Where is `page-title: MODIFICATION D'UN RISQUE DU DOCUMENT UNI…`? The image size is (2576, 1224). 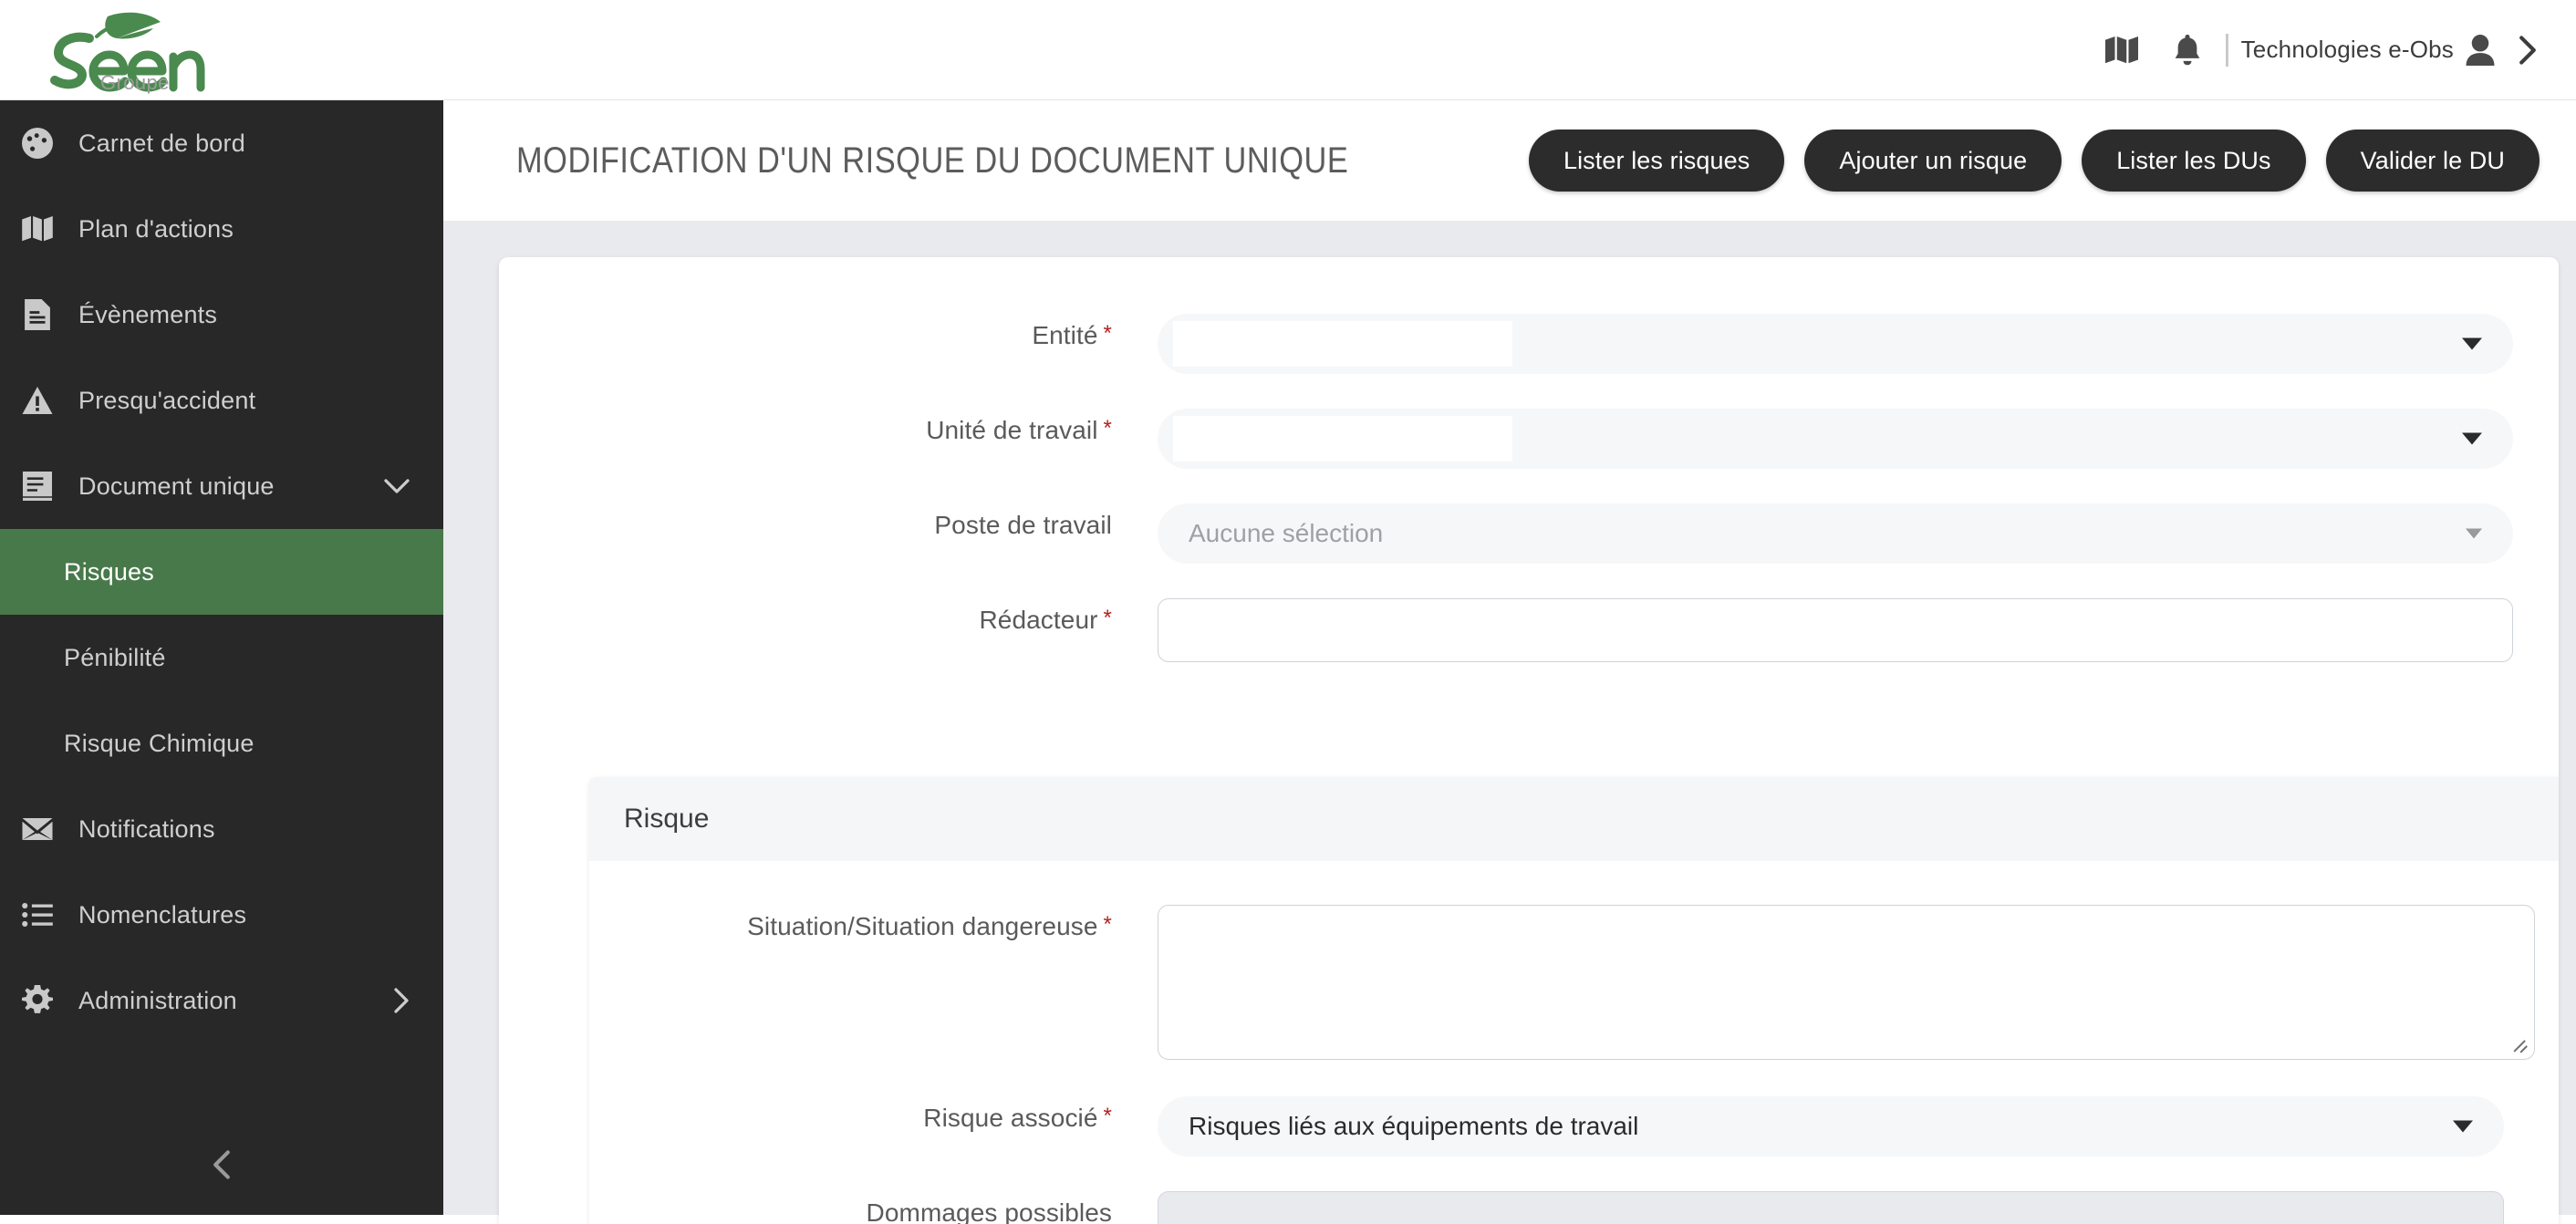
page-title: MODIFICATION D'UN RISQUE DU DOCUMENT UNI… is located at coordinates (933, 161).